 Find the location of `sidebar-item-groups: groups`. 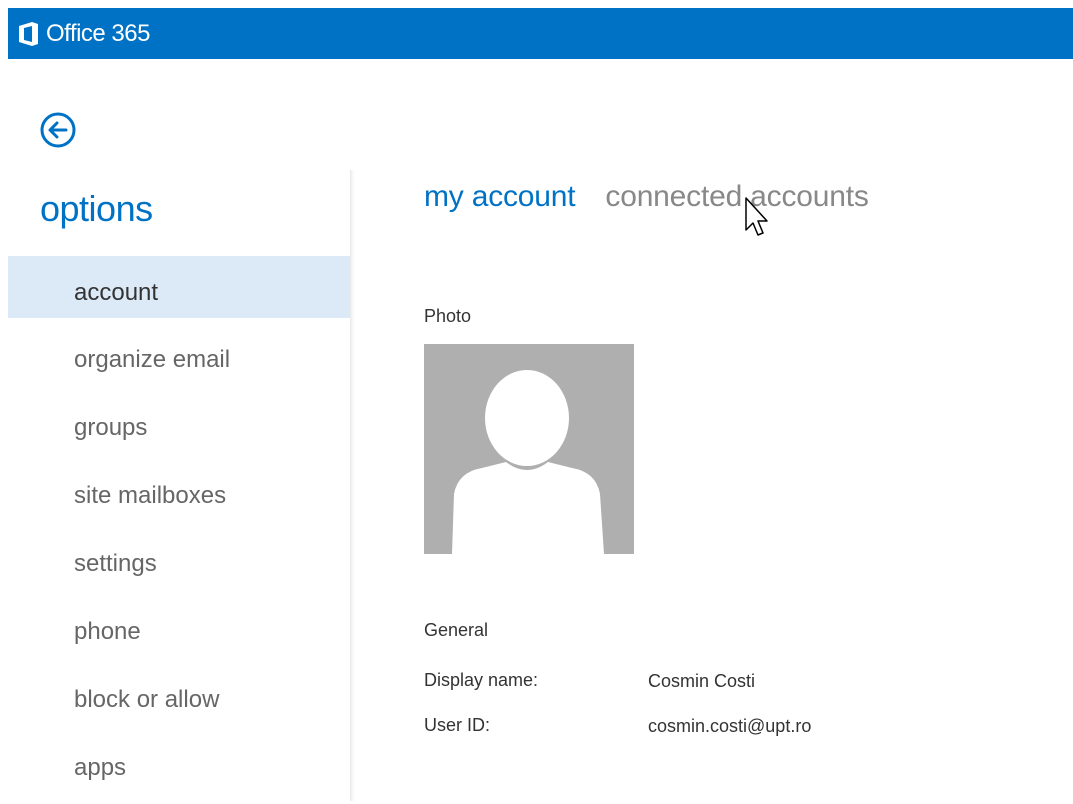

sidebar-item-groups: groups is located at coordinates (180, 423).